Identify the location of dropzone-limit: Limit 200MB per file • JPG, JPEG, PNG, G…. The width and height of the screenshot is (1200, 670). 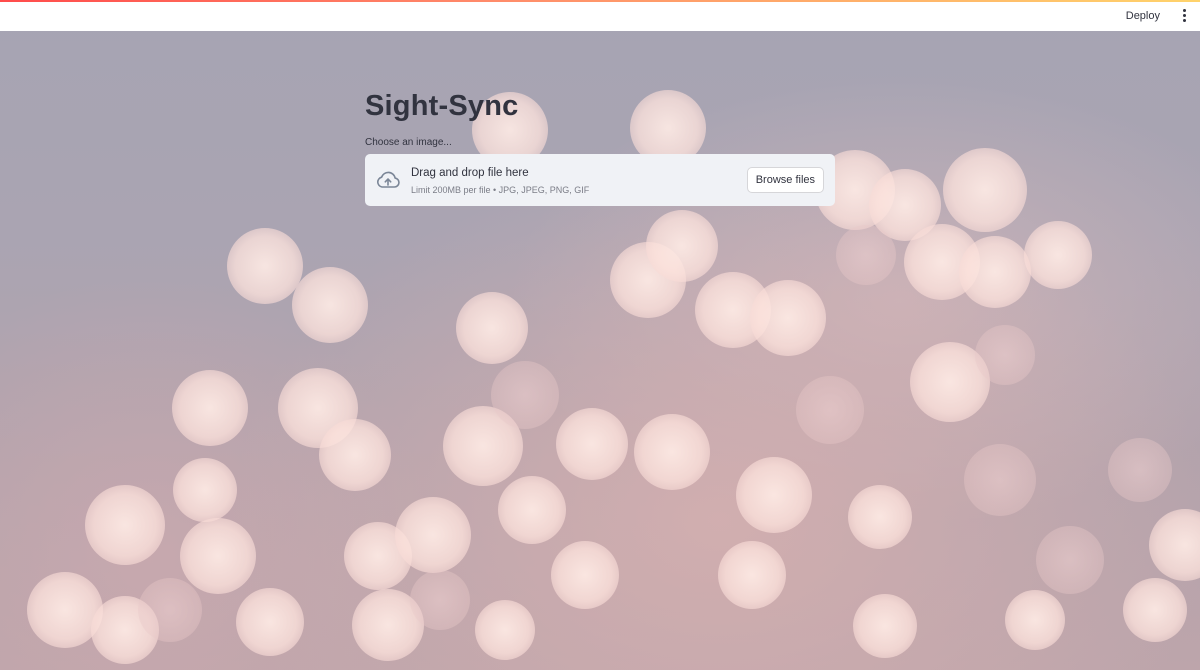
(500, 190).